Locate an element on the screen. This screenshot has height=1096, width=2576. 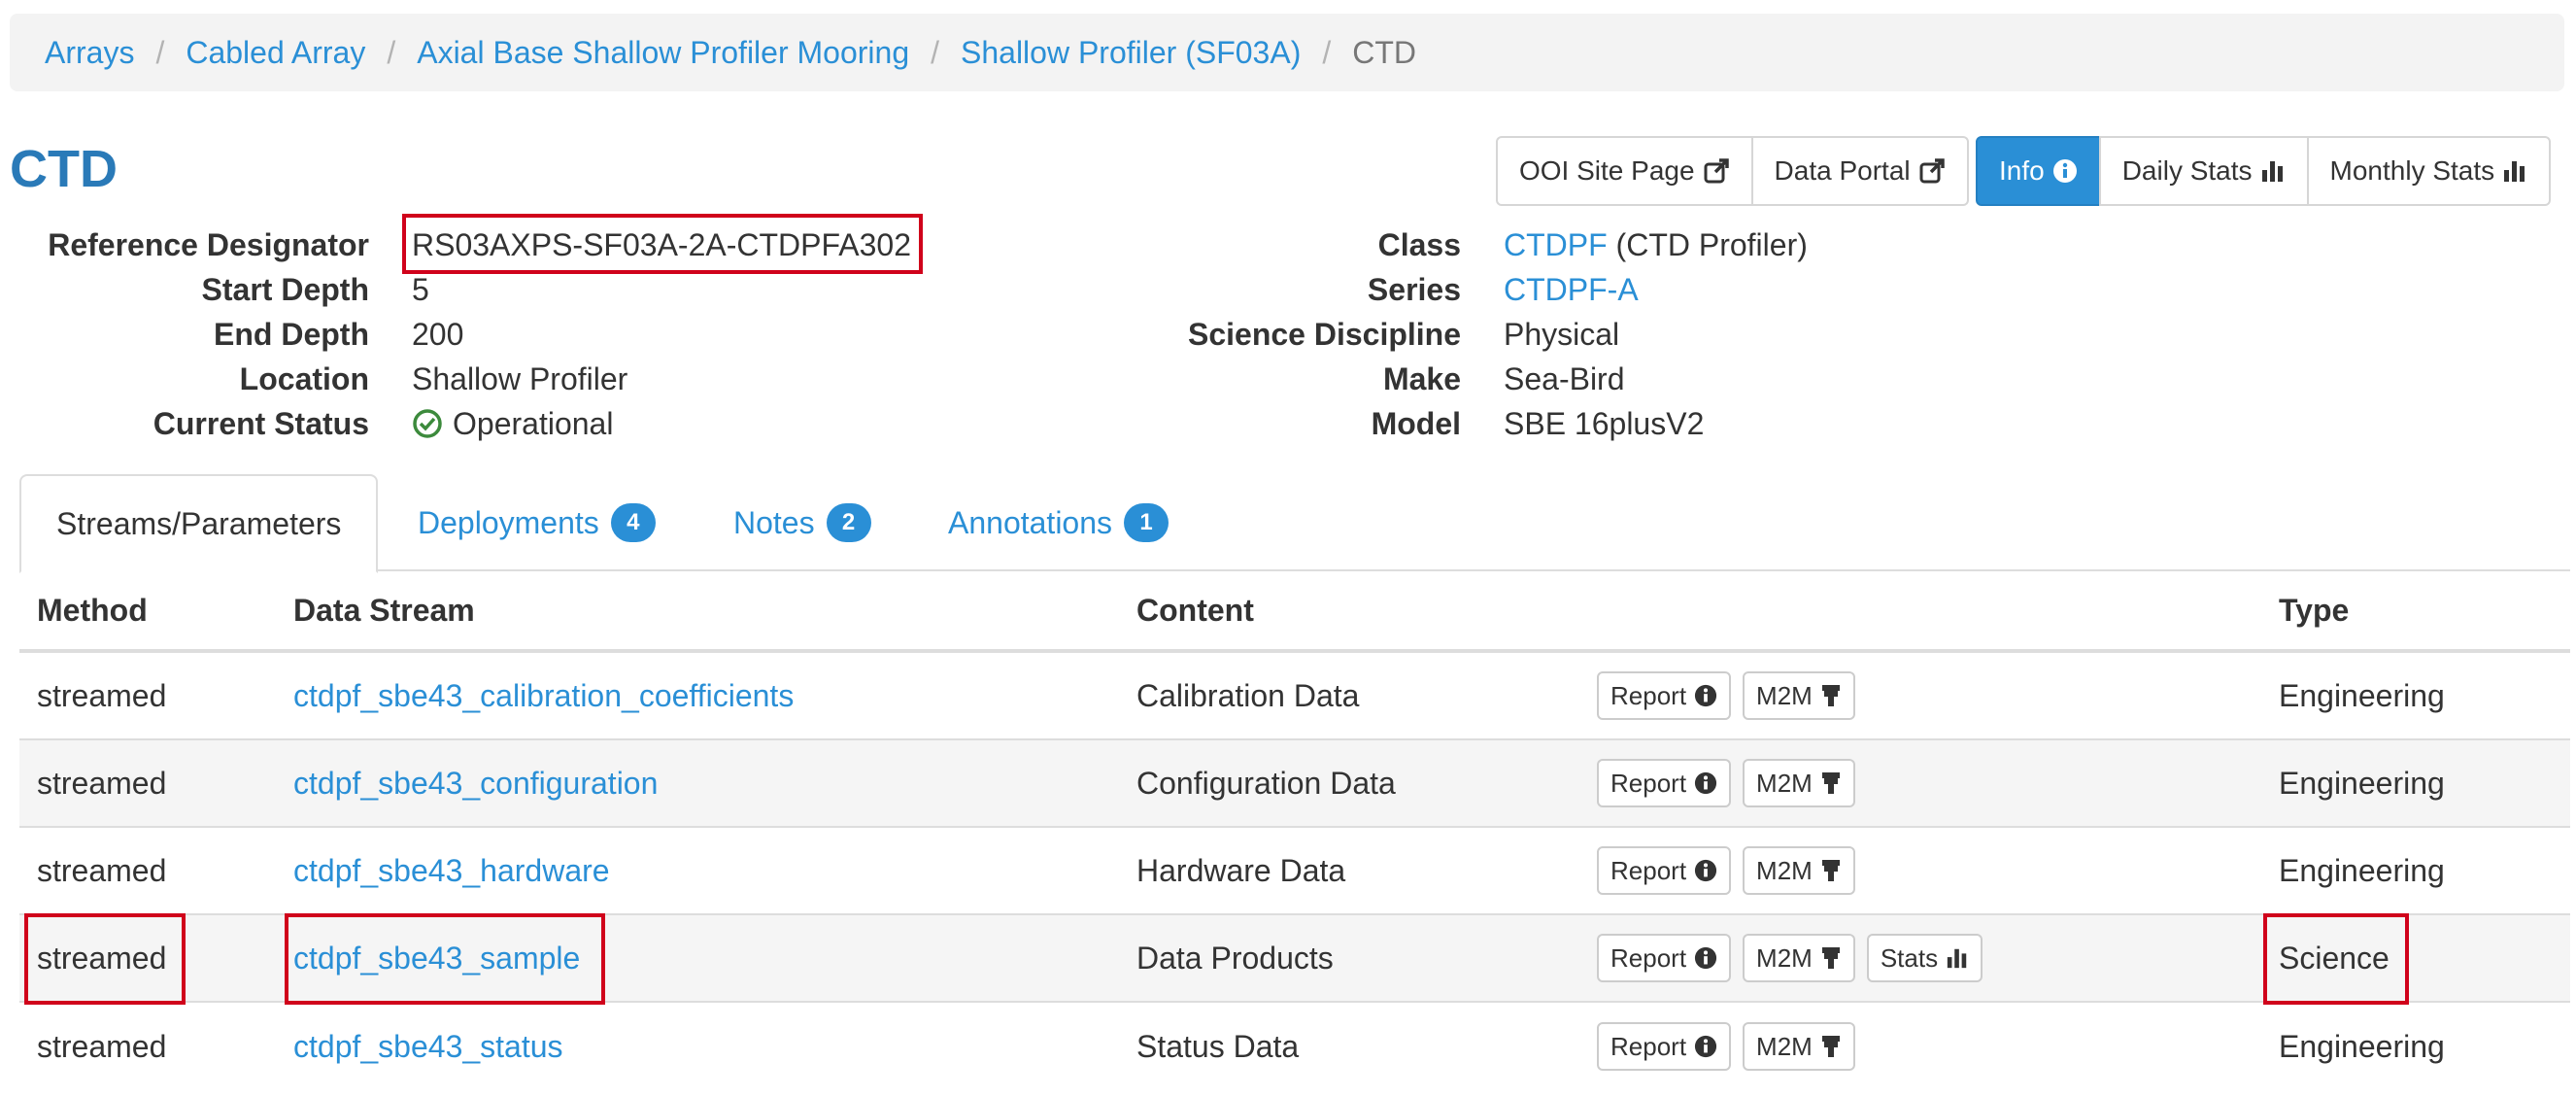
breadcrumb-cabled-array: Cabled Array is located at coordinates (275, 53).